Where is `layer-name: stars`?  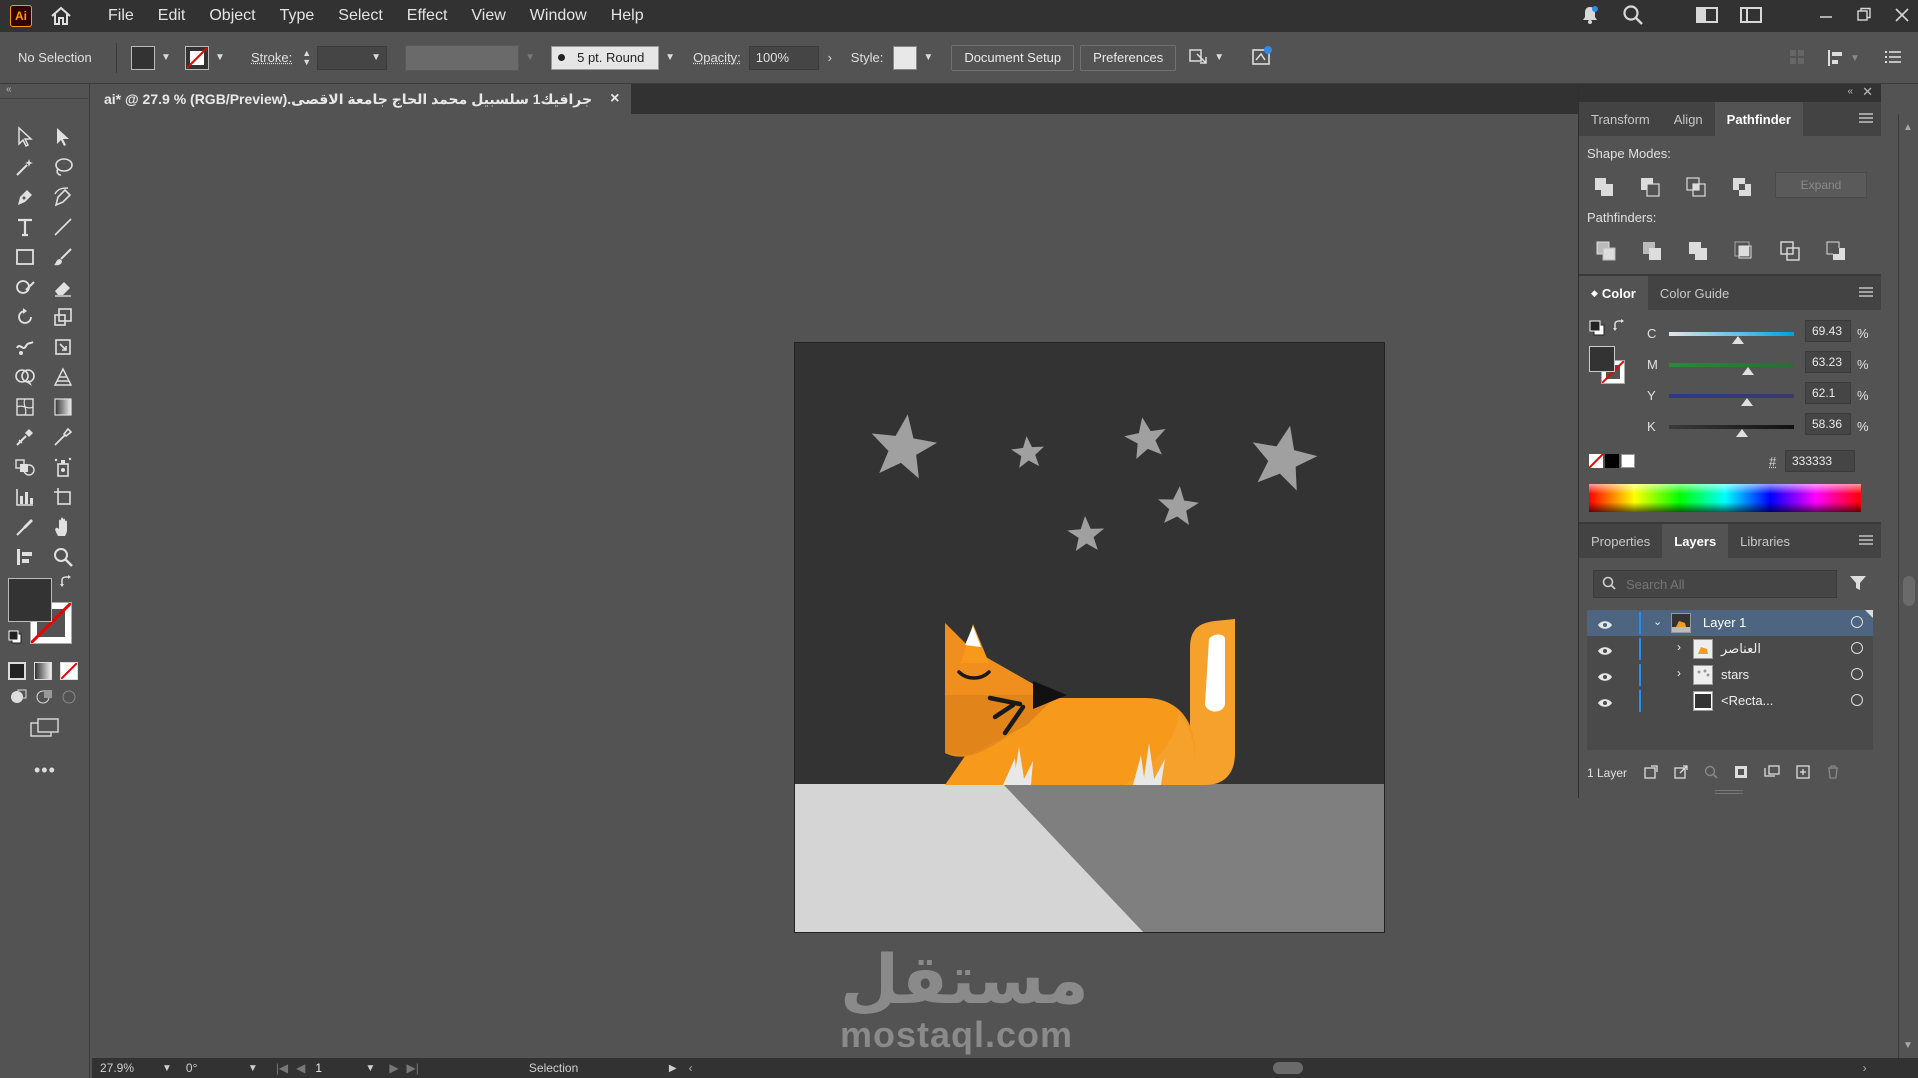
layer-name: stars is located at coordinates (1735, 674).